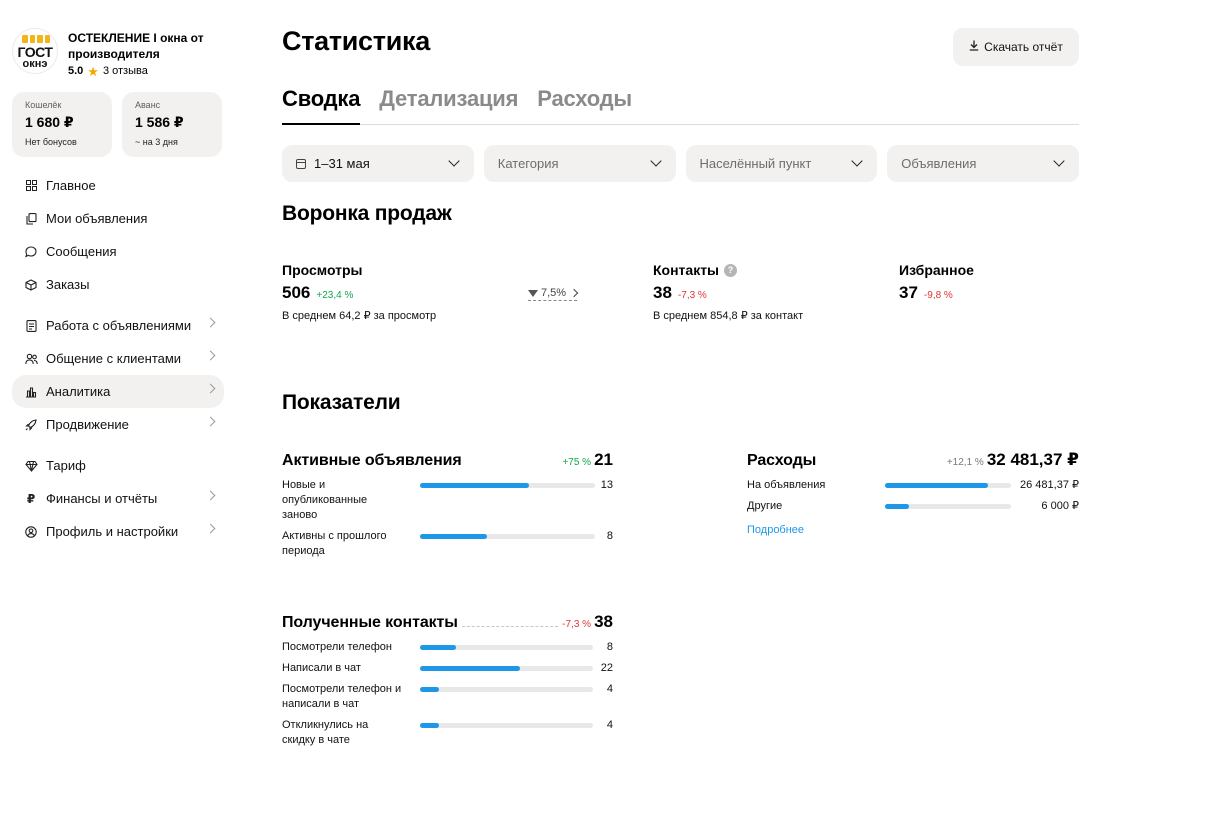  What do you see at coordinates (296, 292) in the screenshot?
I see `views-value: 506` at bounding box center [296, 292].